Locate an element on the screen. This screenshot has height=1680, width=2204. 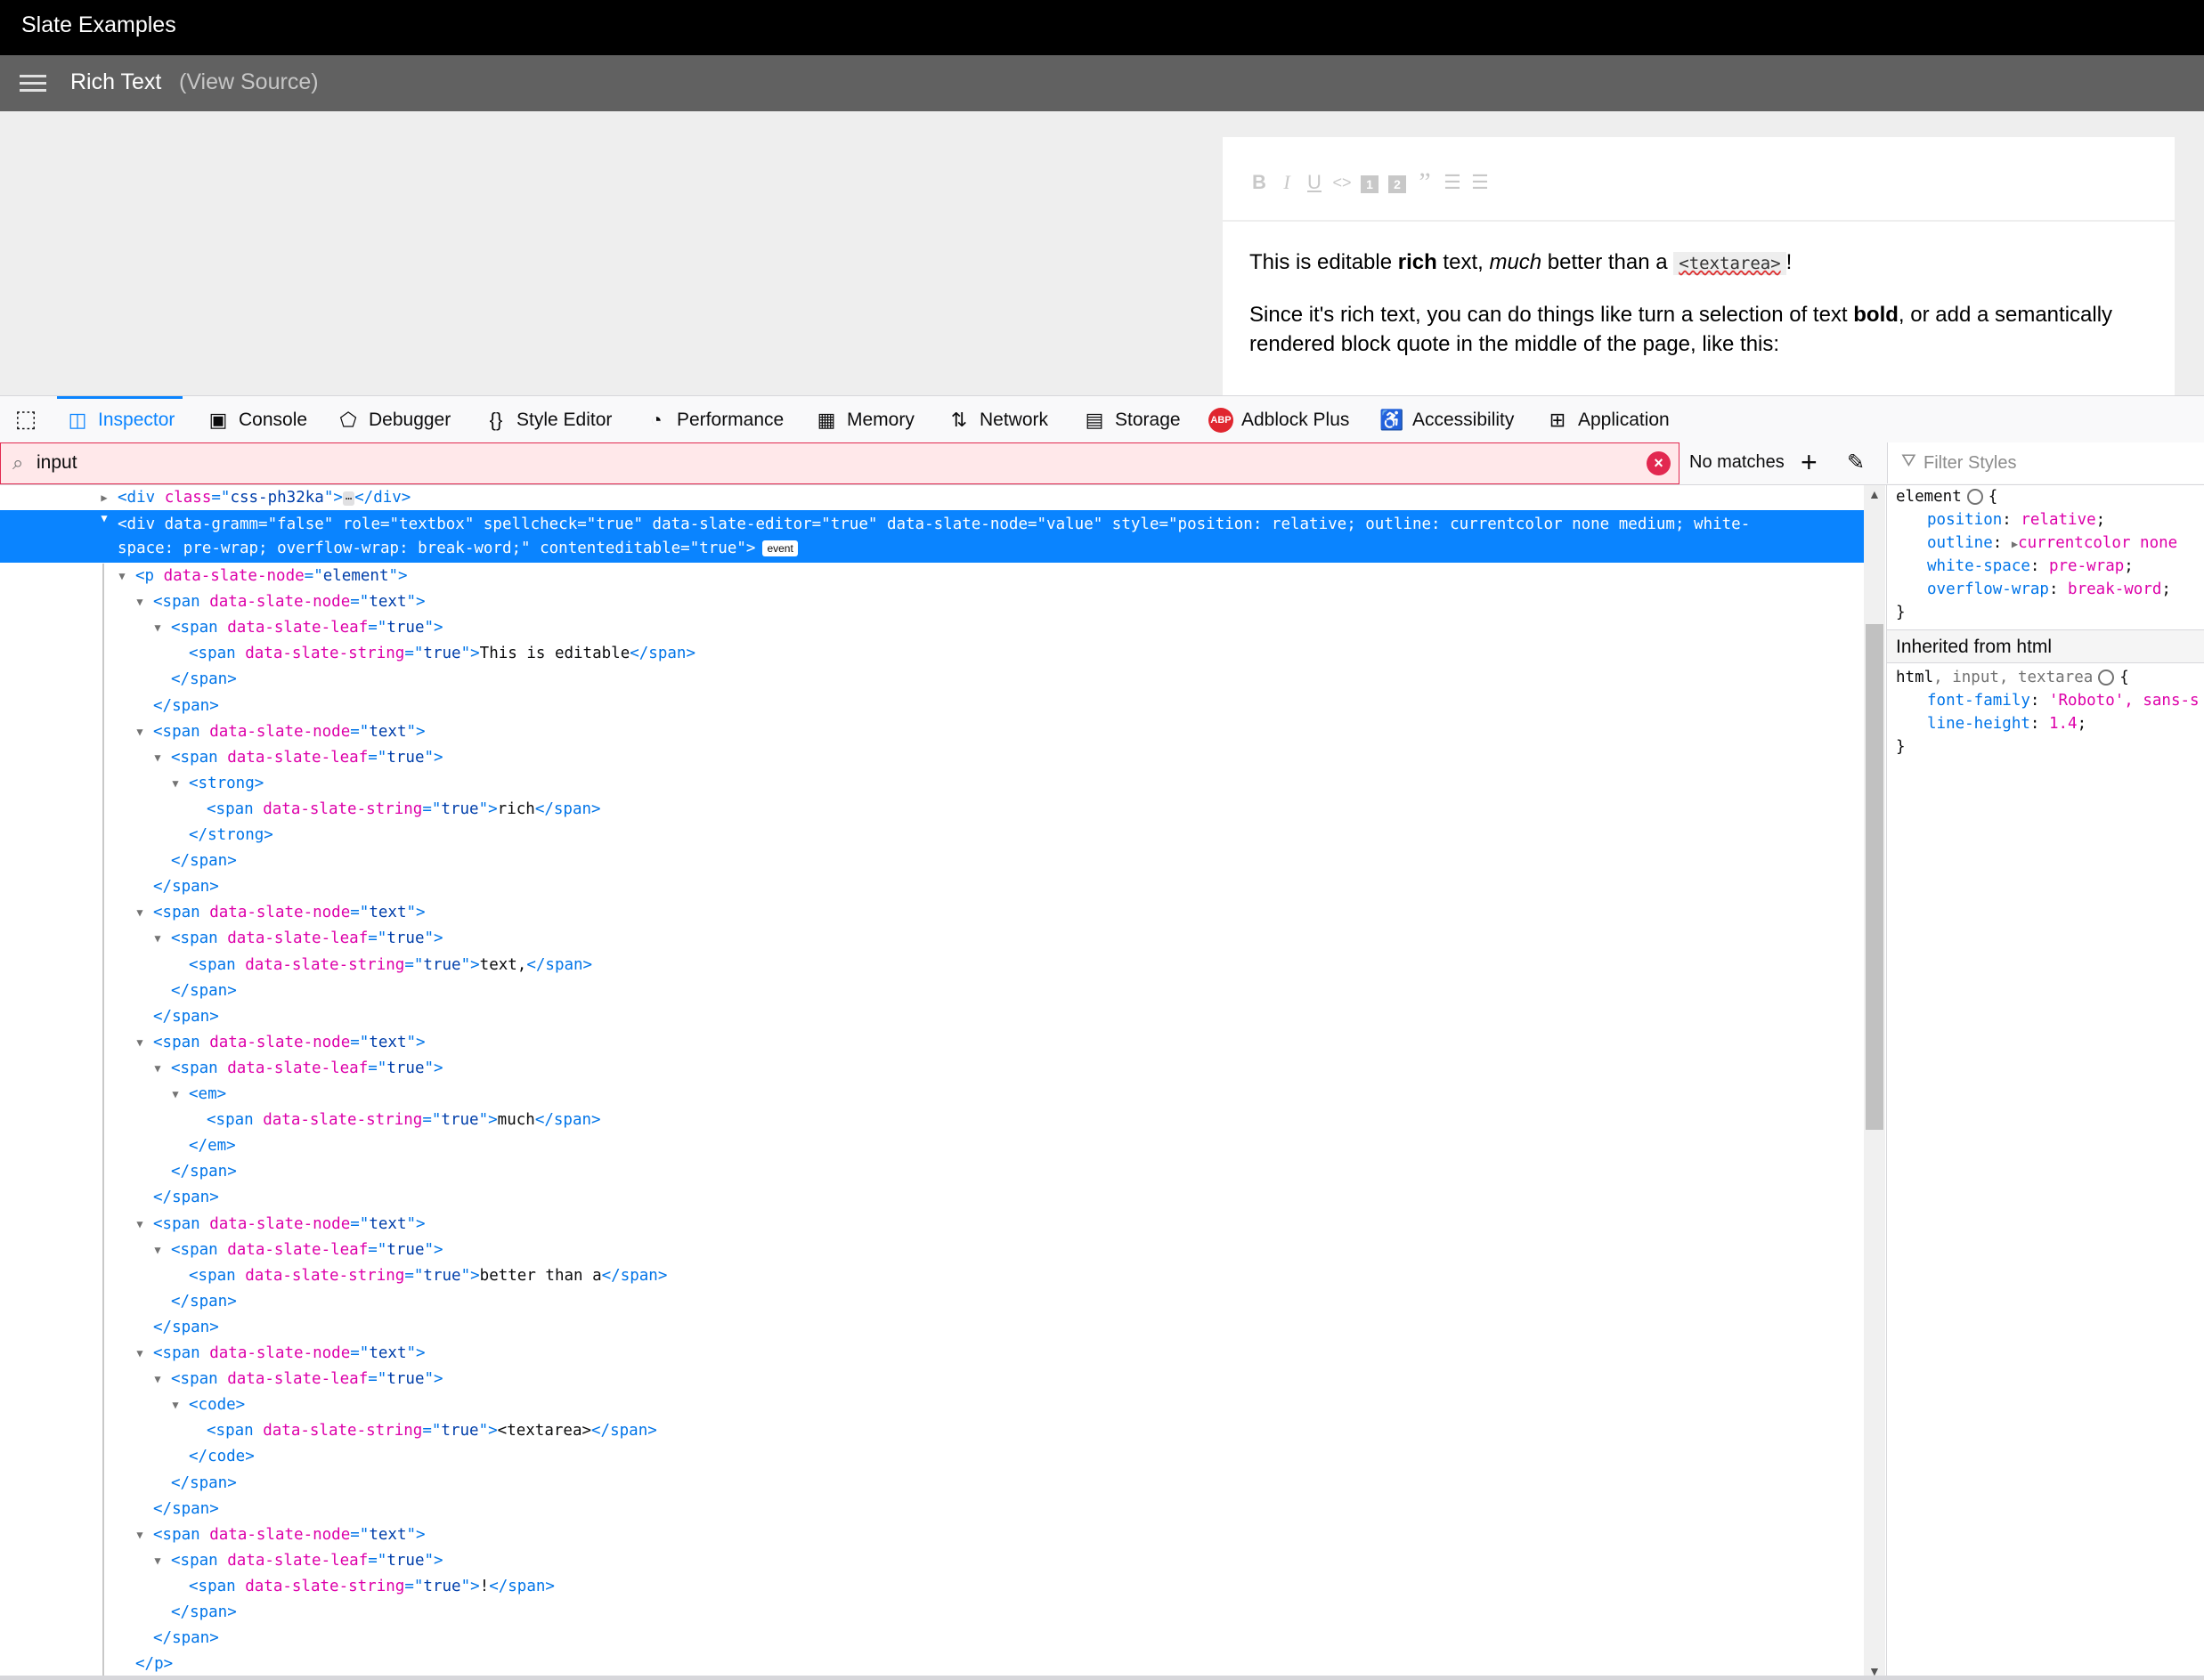
tab-console: ▣ Console is located at coordinates (256, 419).